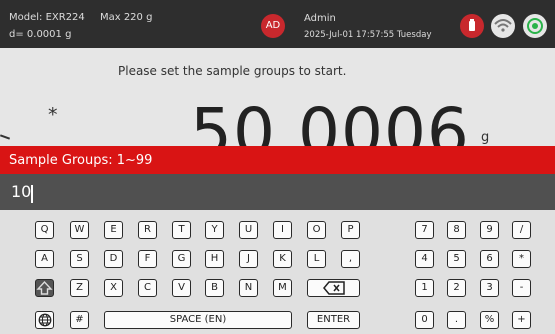 This screenshot has height=334, width=555. What do you see at coordinates (521, 288) in the screenshot?
I see `key-minus: -` at bounding box center [521, 288].